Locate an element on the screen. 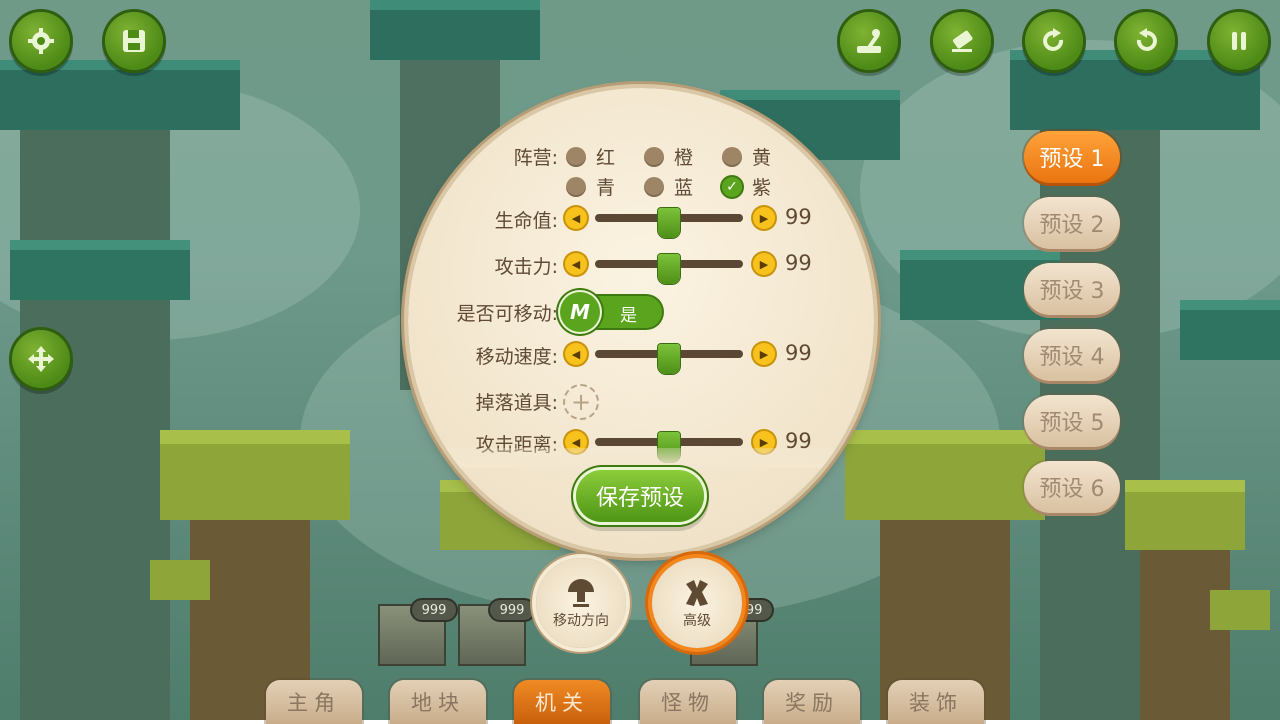 The width and height of the screenshot is (1280, 724). preset-1-button: 预设 1 is located at coordinates (1072, 157).